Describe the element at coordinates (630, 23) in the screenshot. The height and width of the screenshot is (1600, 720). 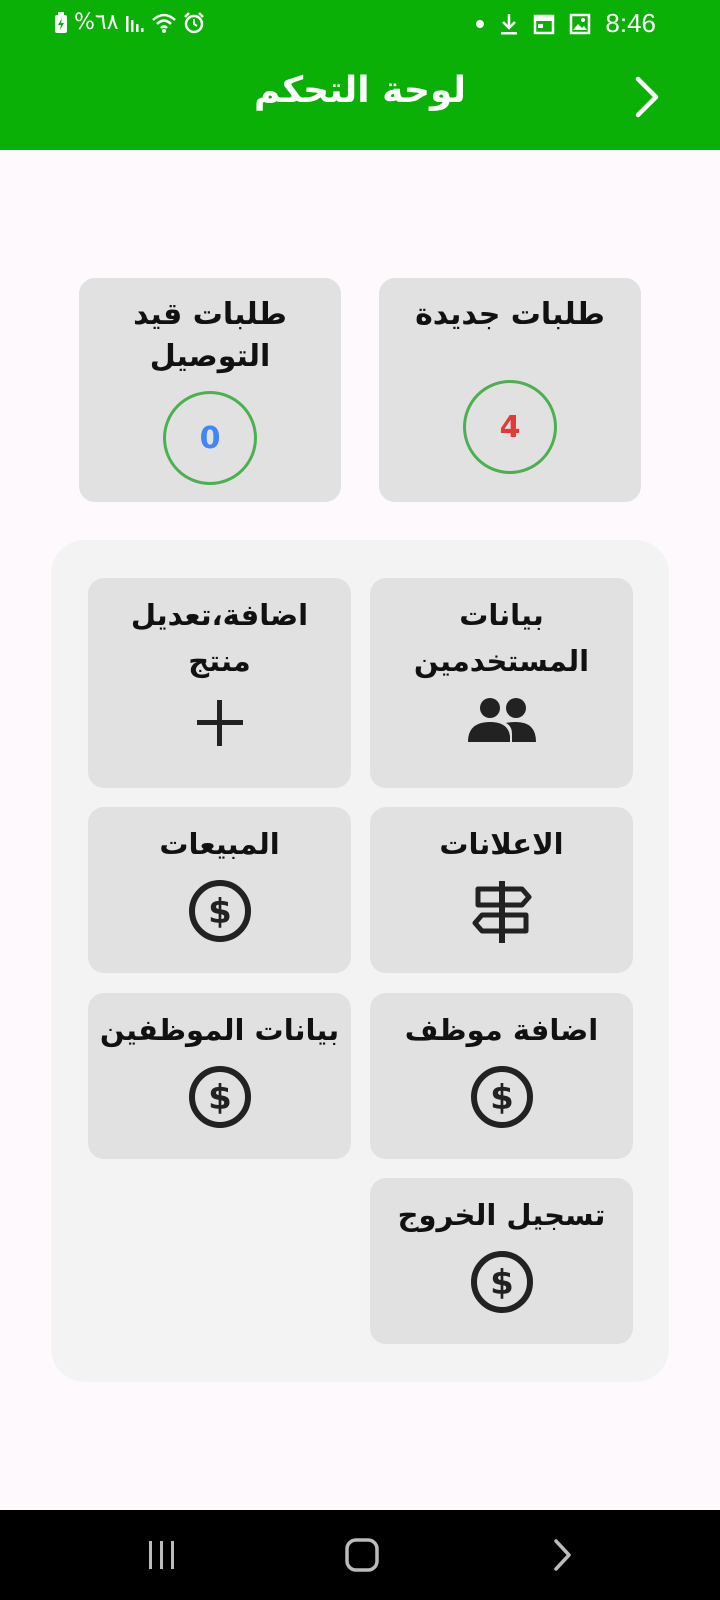
I see `status-time: 8:46` at that location.